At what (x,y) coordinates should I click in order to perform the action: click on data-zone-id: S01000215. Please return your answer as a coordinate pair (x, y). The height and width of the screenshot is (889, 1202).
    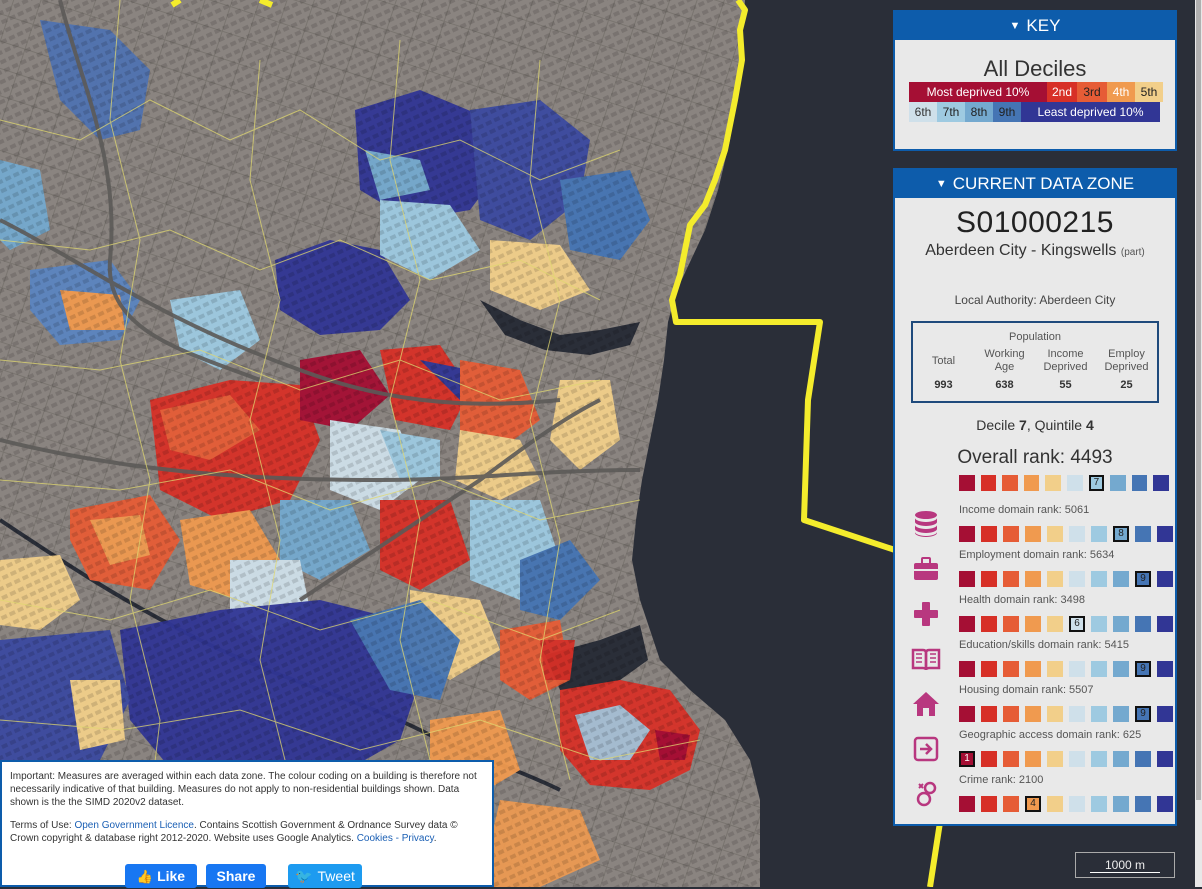
    Looking at the image, I should click on (1035, 222).